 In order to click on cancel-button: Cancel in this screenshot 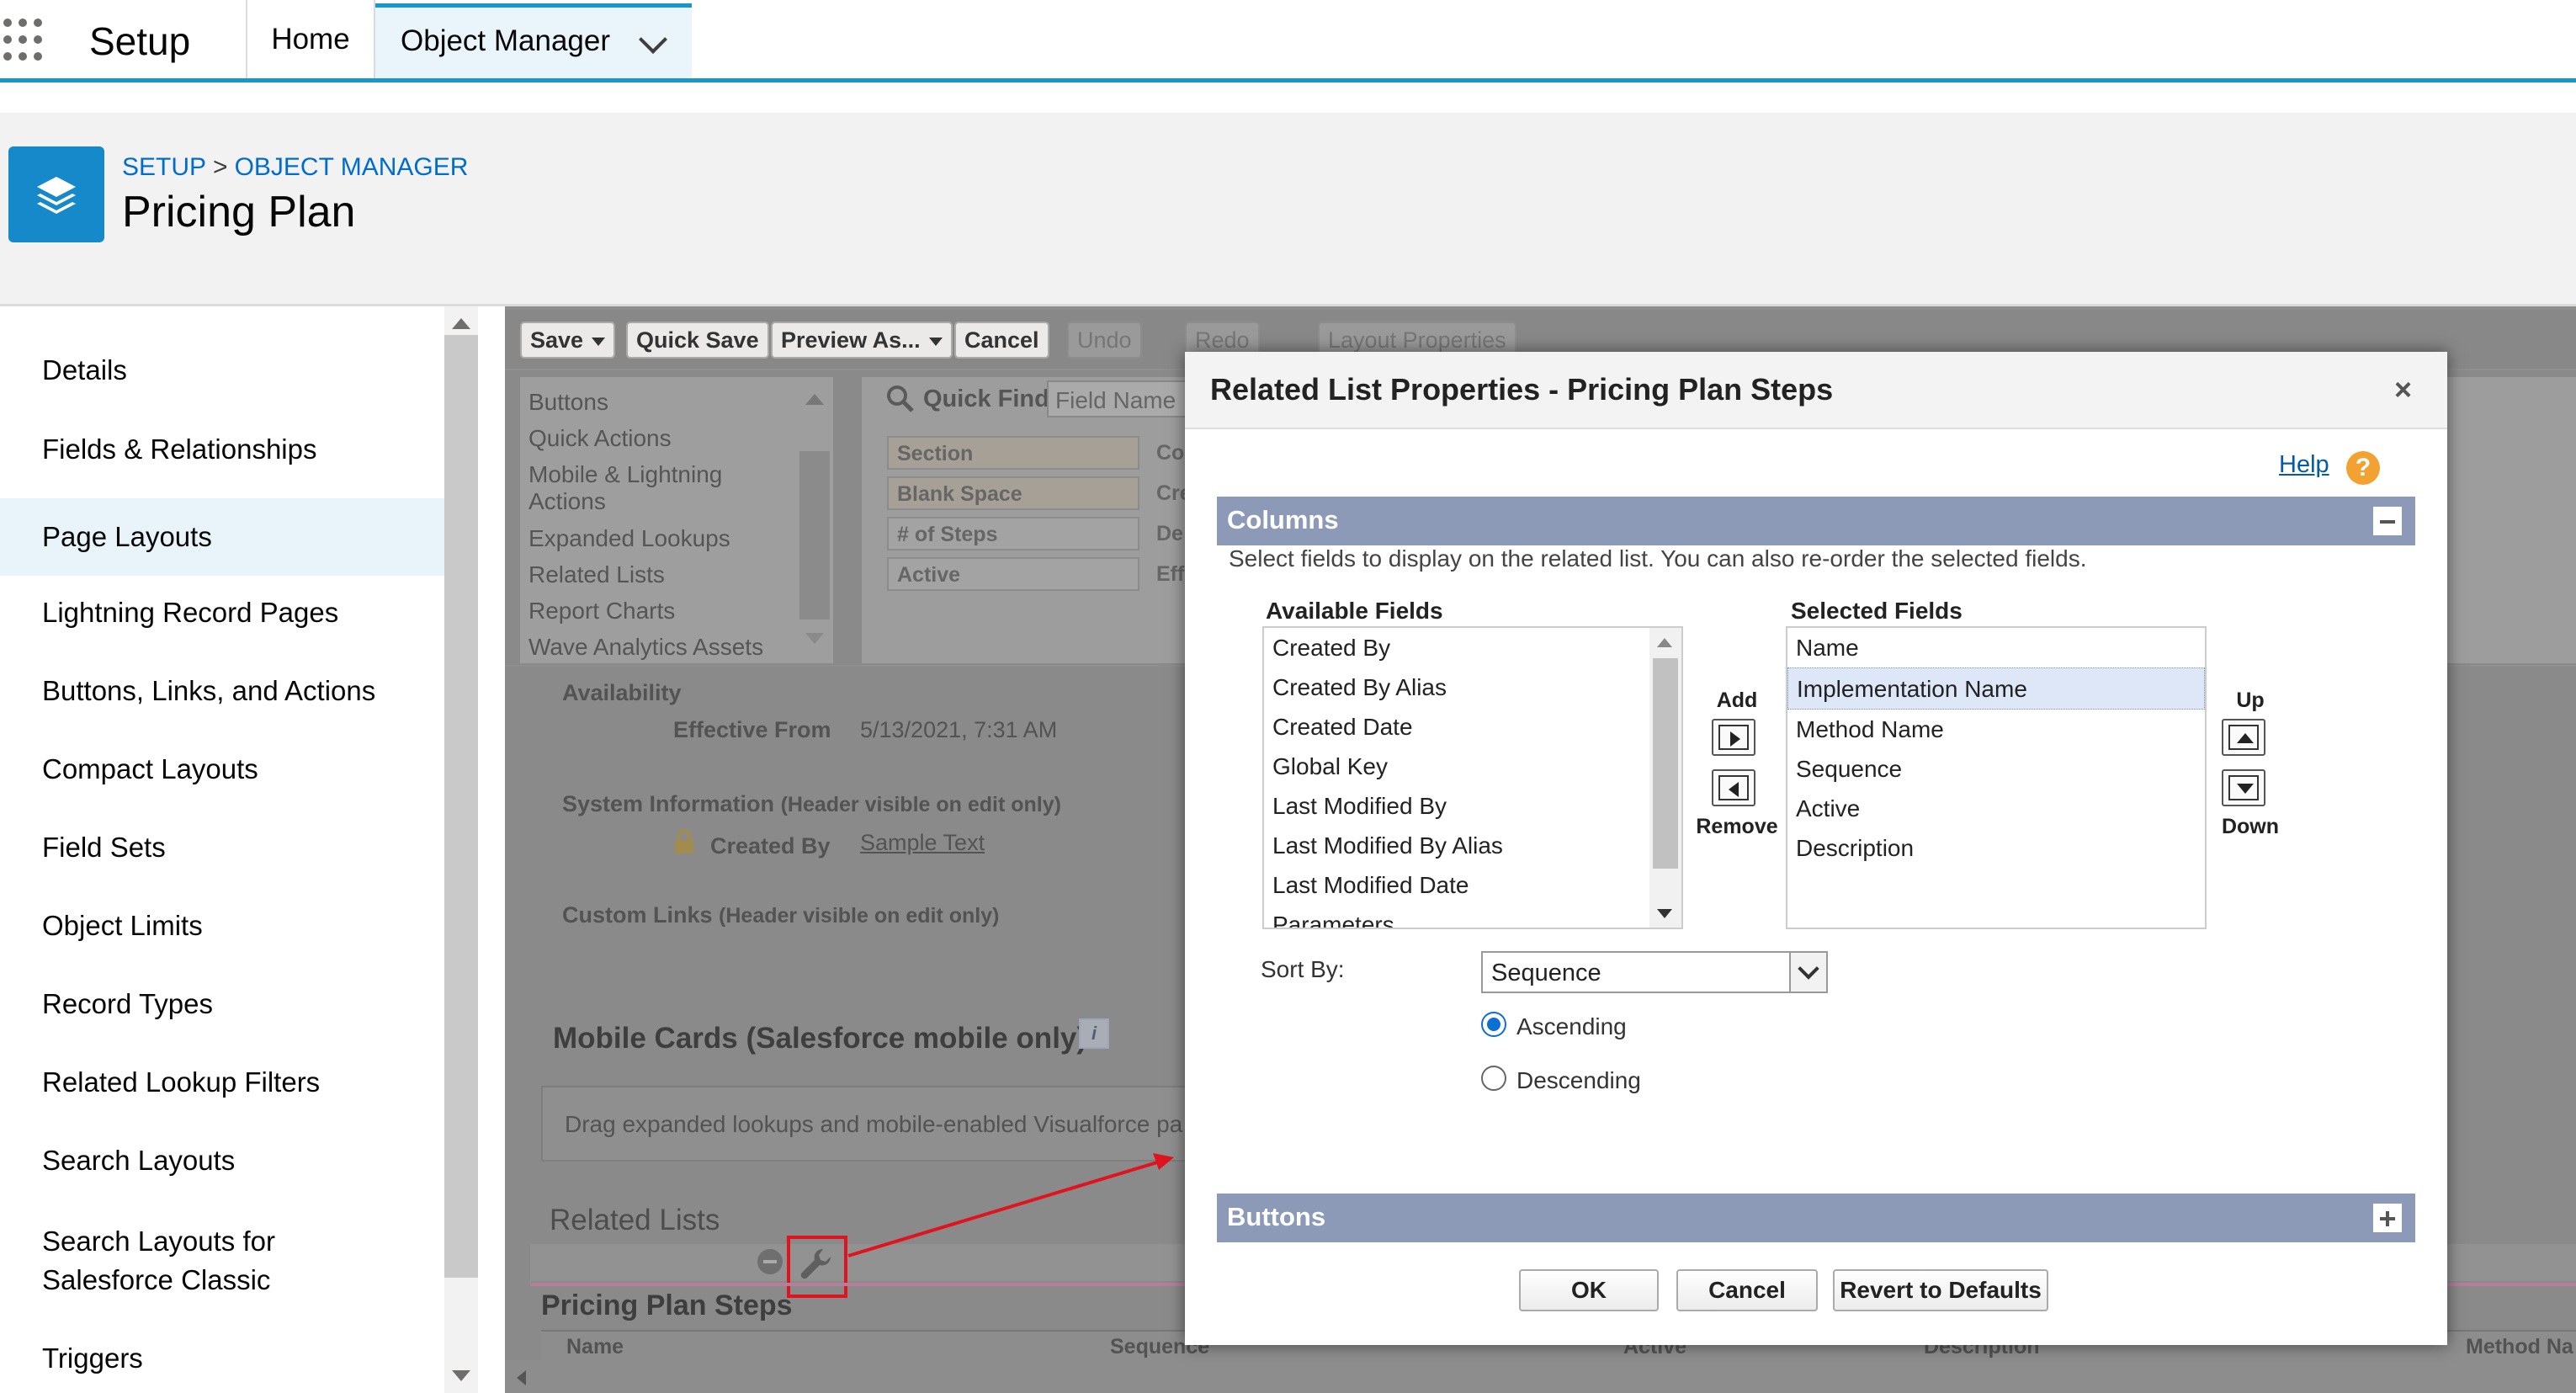, I will do `click(1001, 340)`.